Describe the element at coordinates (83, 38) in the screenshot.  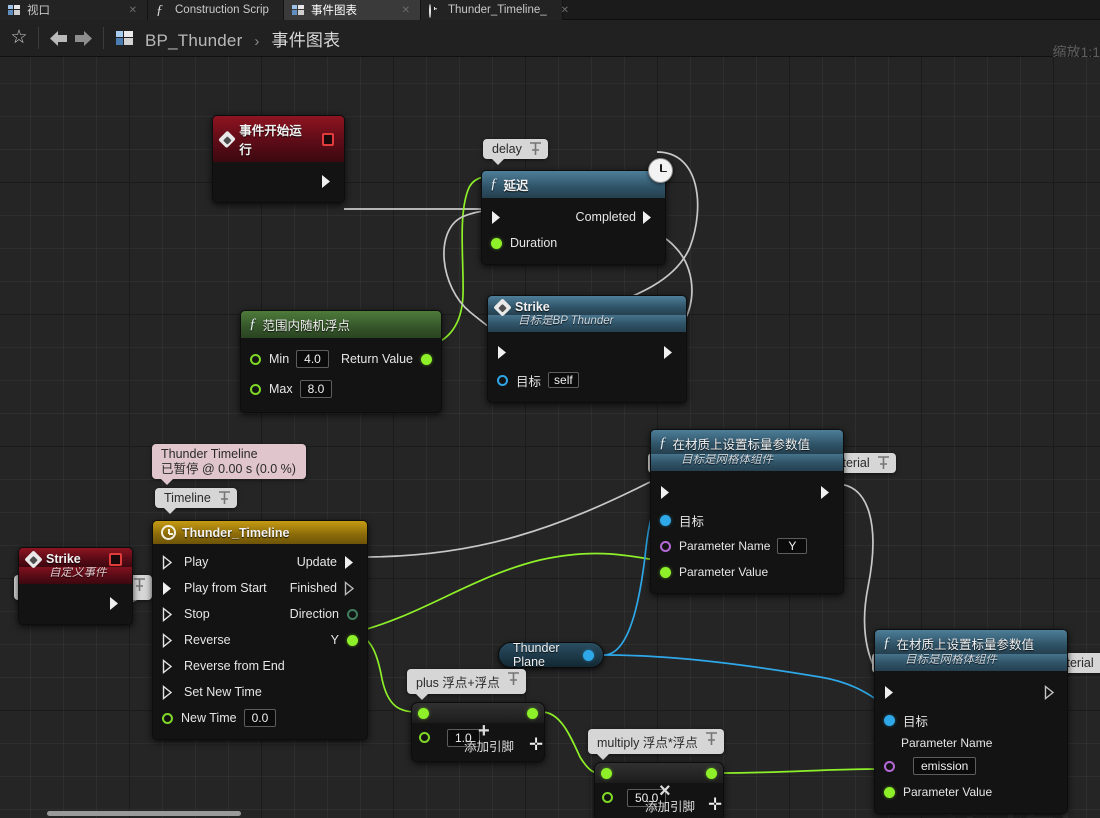
I see `forward-arrow-icon` at that location.